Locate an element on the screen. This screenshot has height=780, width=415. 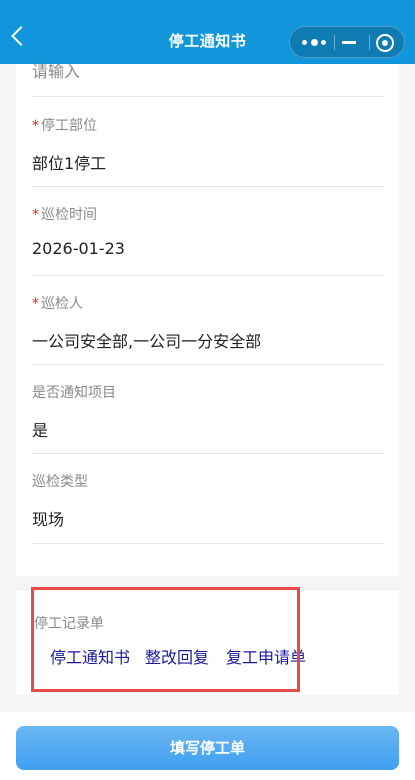
field-label: * 停工部位 is located at coordinates (64, 126).